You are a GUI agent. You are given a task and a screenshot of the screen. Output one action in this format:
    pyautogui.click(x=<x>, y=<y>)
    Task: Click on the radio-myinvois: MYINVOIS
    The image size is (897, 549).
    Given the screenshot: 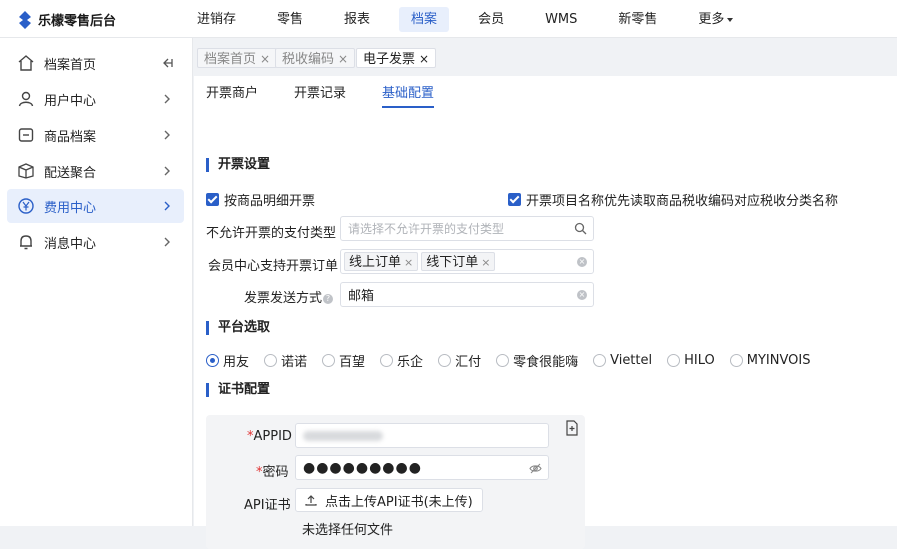 What is the action you would take?
    pyautogui.click(x=769, y=360)
    